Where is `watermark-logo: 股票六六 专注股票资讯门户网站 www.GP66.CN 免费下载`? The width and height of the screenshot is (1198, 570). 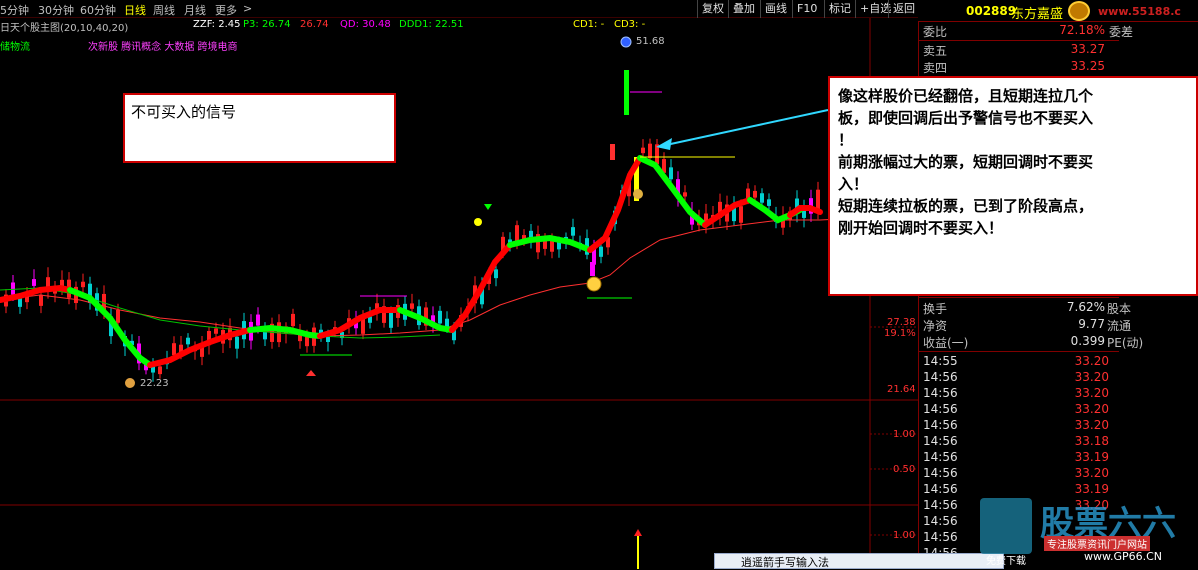 watermark-logo: 股票六六 专注股票资讯门户网站 www.GP66.CN 免费下载 is located at coordinates (1089, 531).